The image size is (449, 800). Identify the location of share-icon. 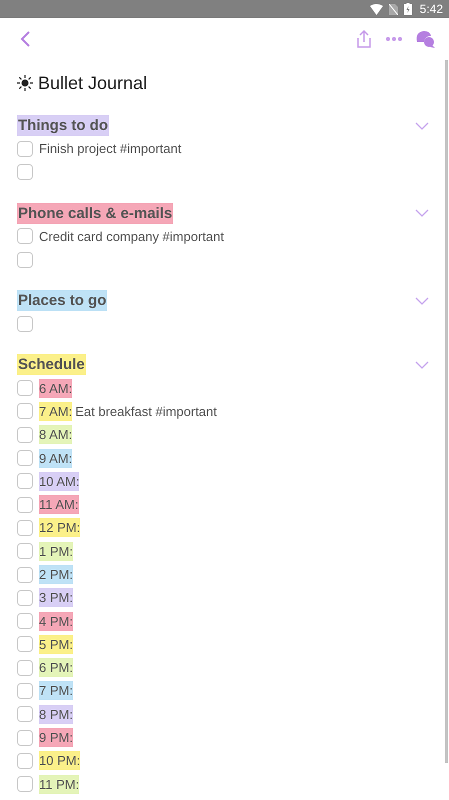
(364, 39).